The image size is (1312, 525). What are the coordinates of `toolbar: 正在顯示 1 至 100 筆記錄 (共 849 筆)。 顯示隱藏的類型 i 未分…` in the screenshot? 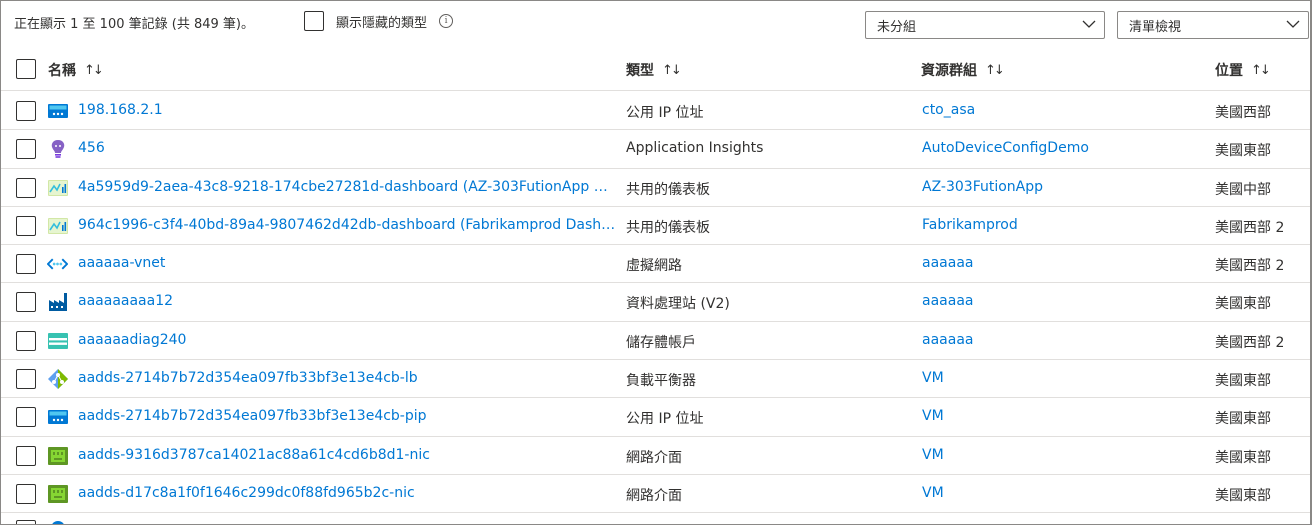 It's located at (655, 23).